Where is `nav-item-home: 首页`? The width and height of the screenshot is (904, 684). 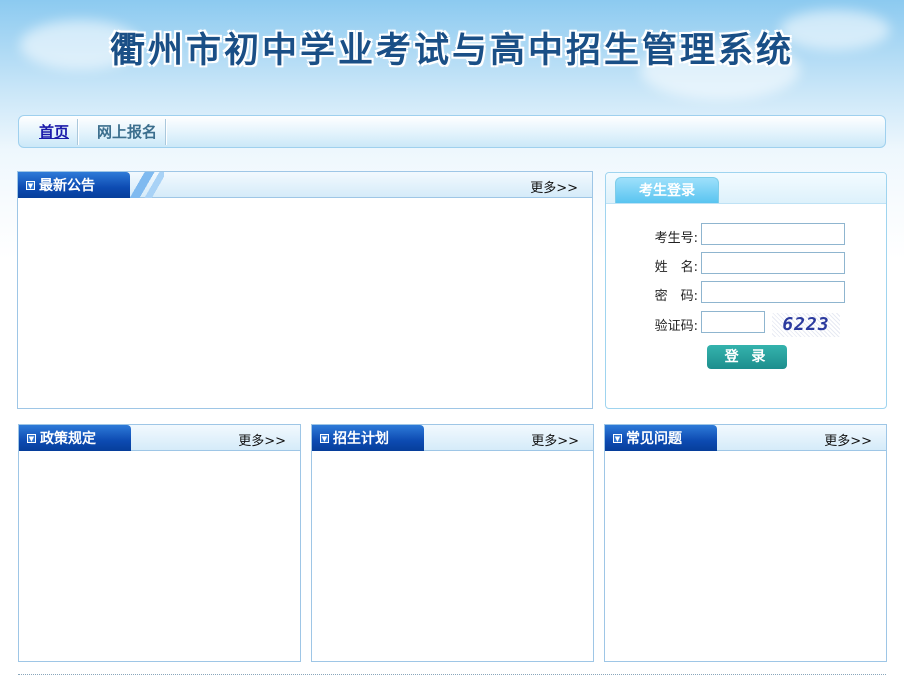
nav-item-home: 首页 is located at coordinates (54, 132).